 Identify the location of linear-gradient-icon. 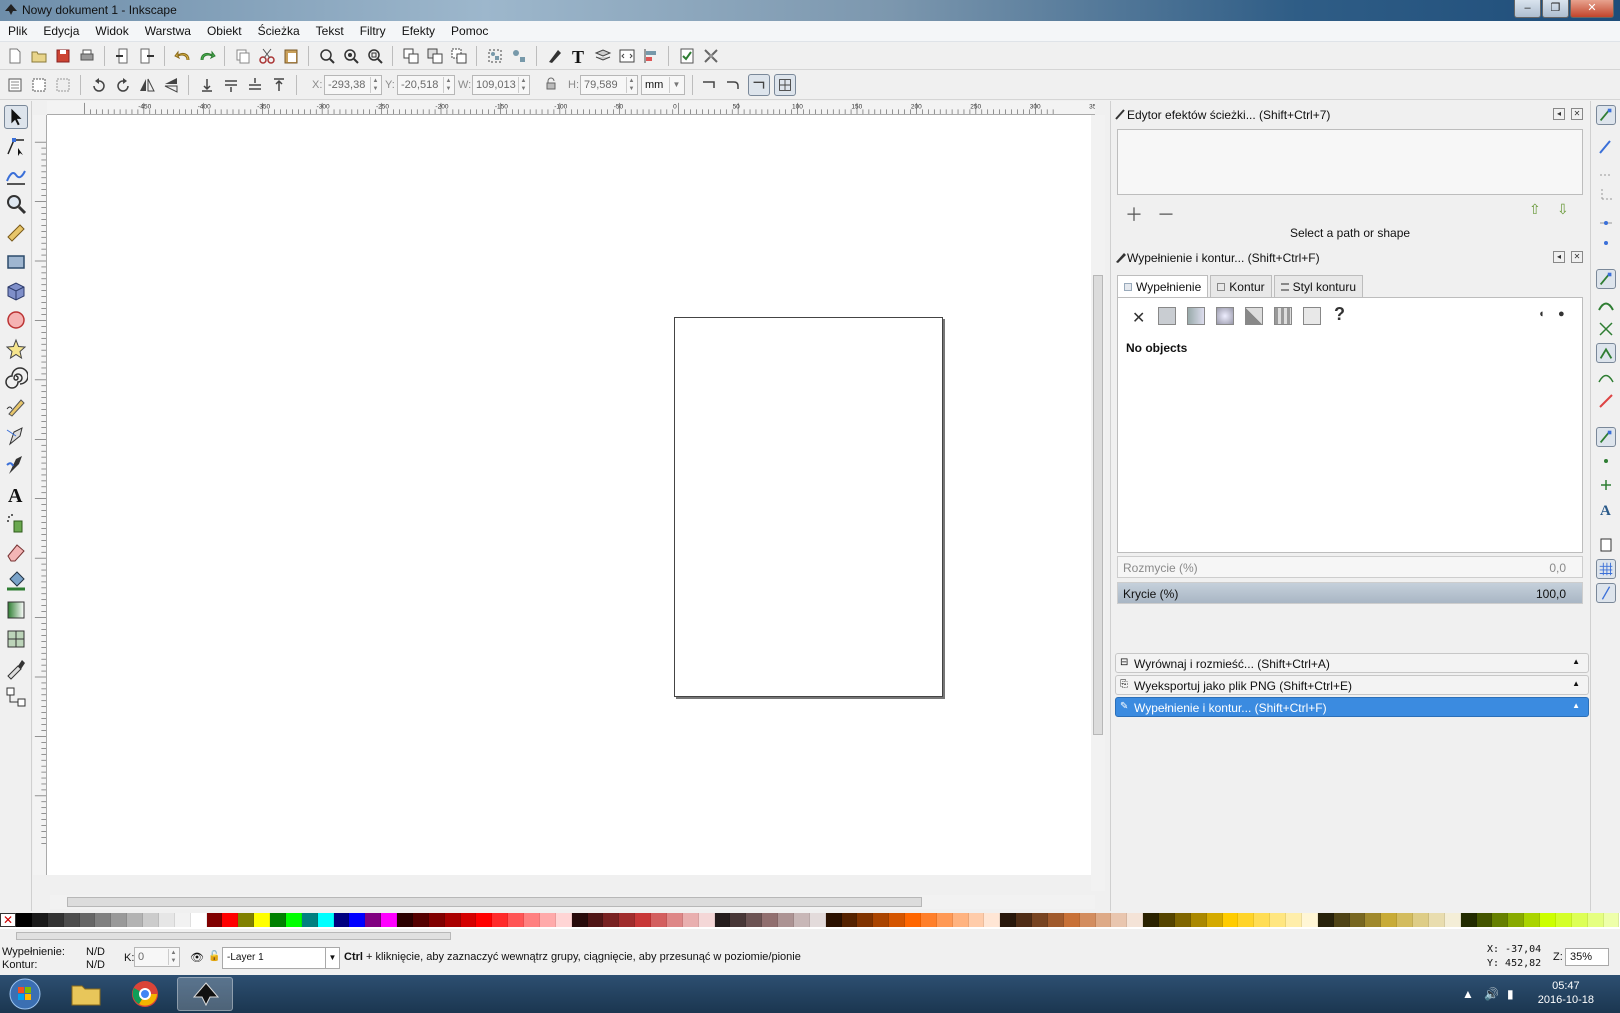
(1196, 316).